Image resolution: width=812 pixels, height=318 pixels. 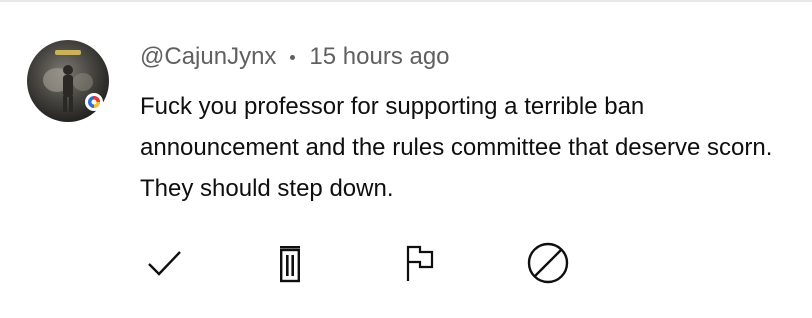 I want to click on ban-icon, so click(x=548, y=263).